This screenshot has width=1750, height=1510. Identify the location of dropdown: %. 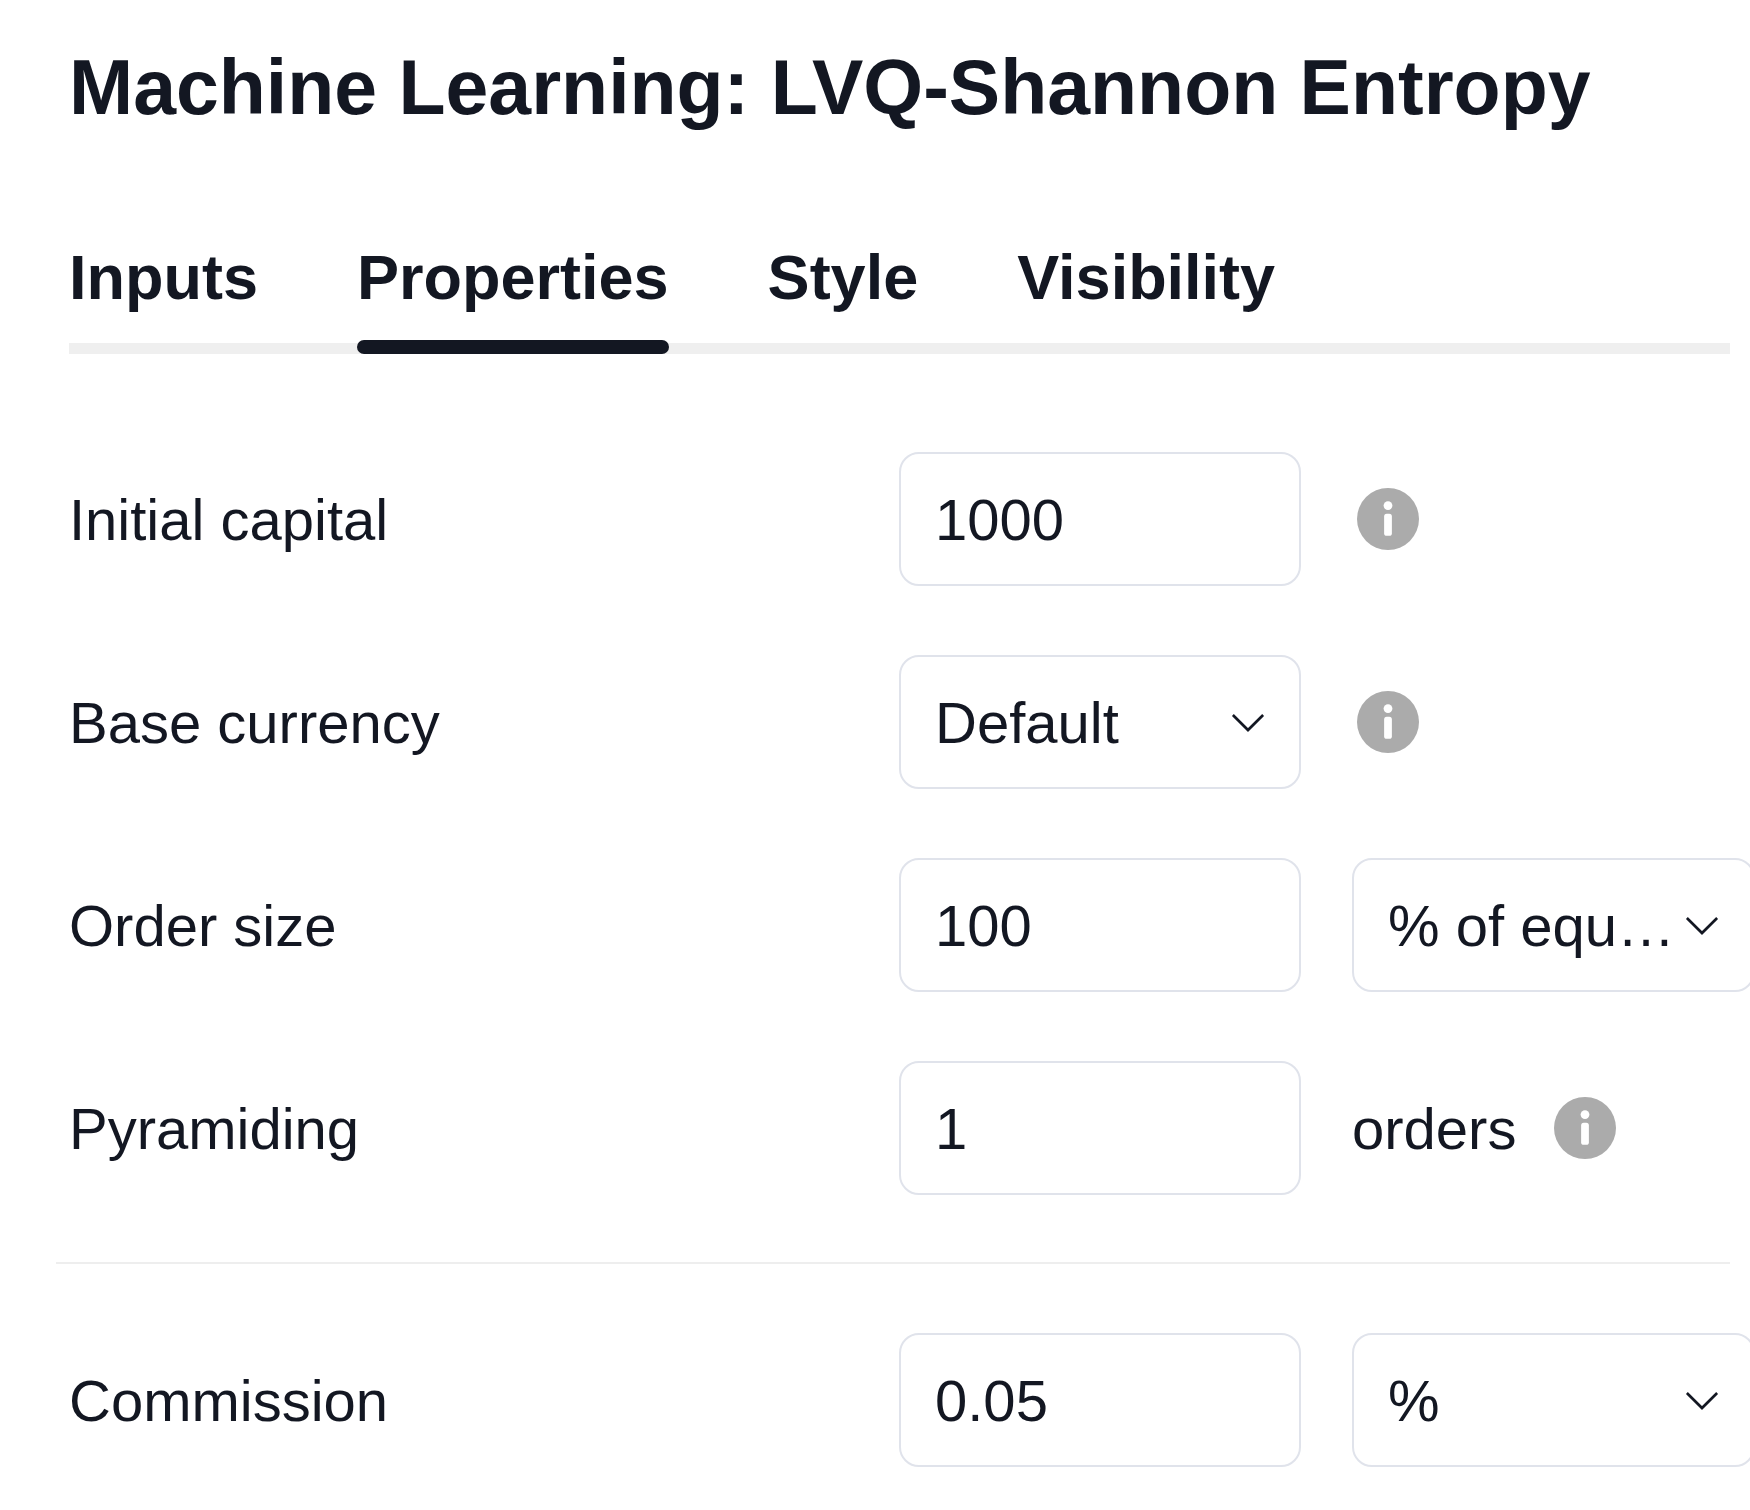
(1551, 1400).